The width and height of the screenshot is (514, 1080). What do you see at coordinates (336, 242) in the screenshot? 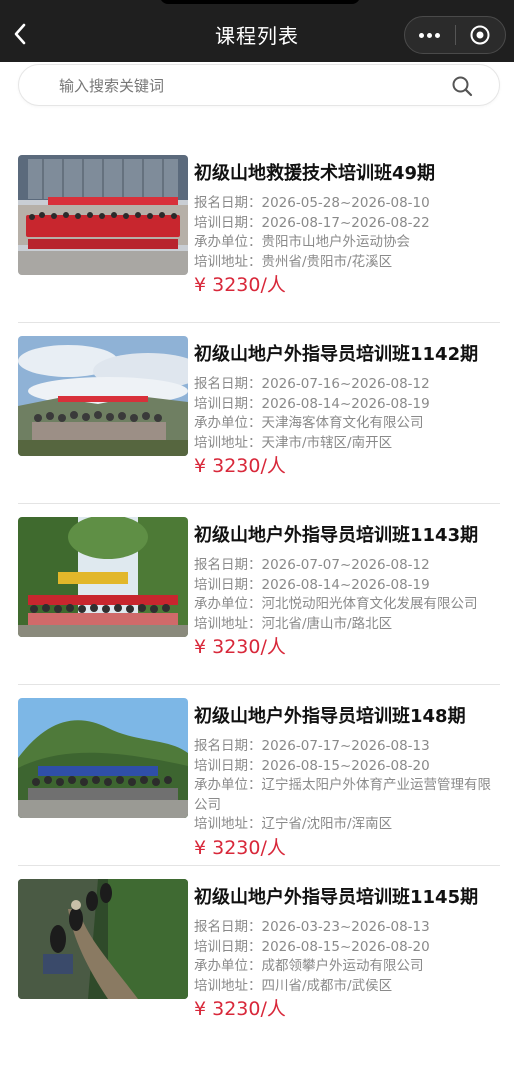
I see `organizer-value: 贵阳市山地户外运动协会` at bounding box center [336, 242].